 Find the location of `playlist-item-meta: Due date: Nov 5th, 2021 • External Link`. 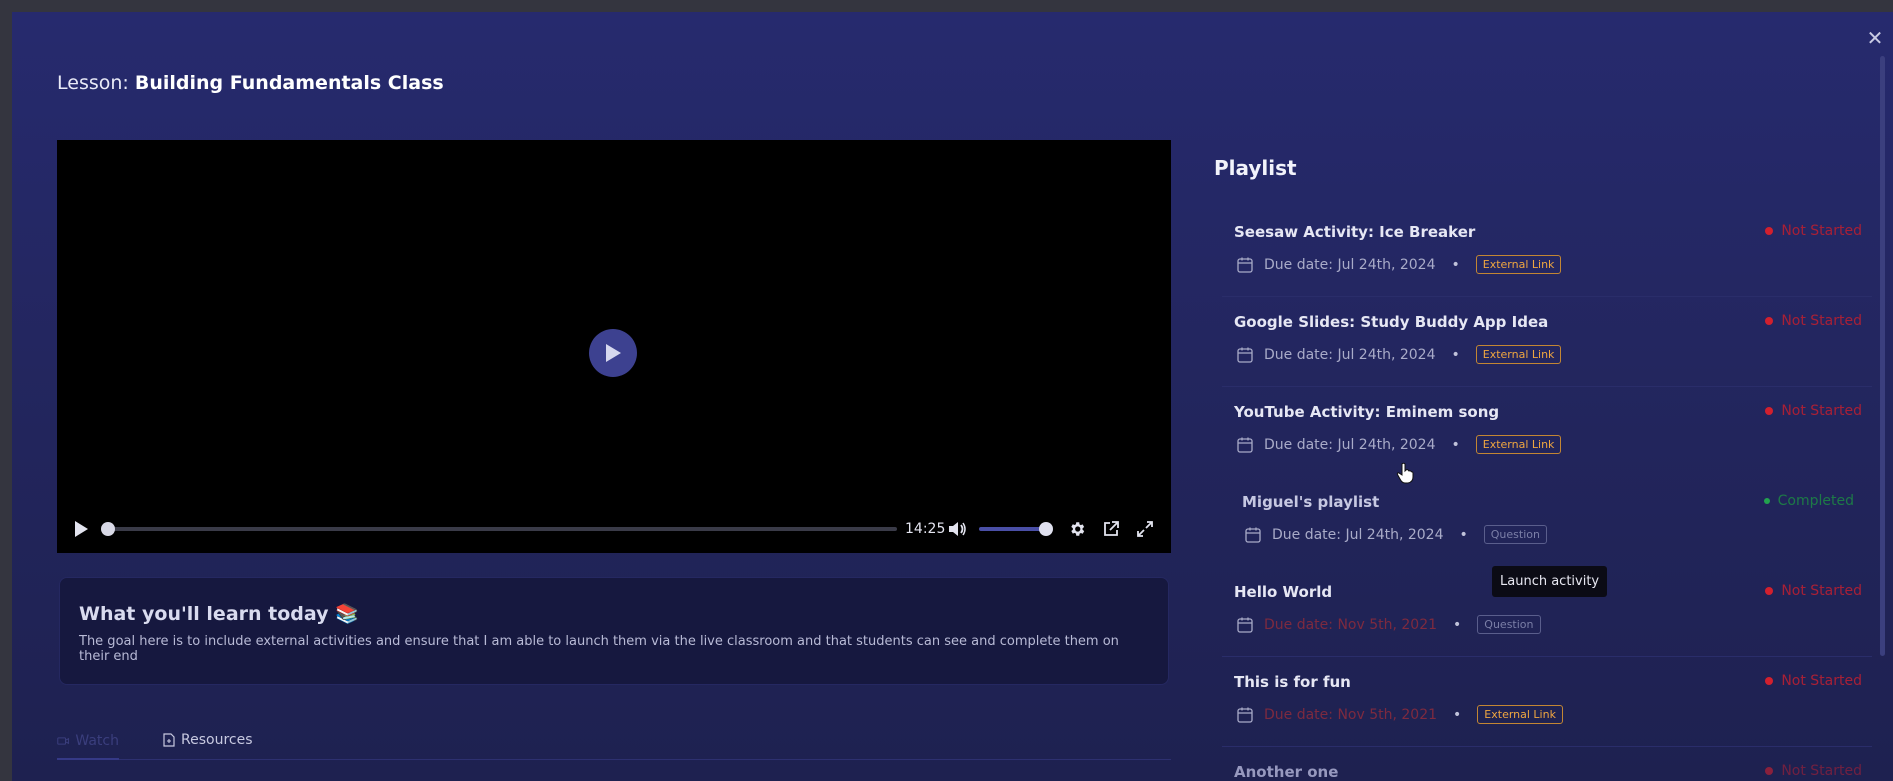

playlist-item-meta: Due date: Nov 5th, 2021 • External Link is located at coordinates (1399, 714).